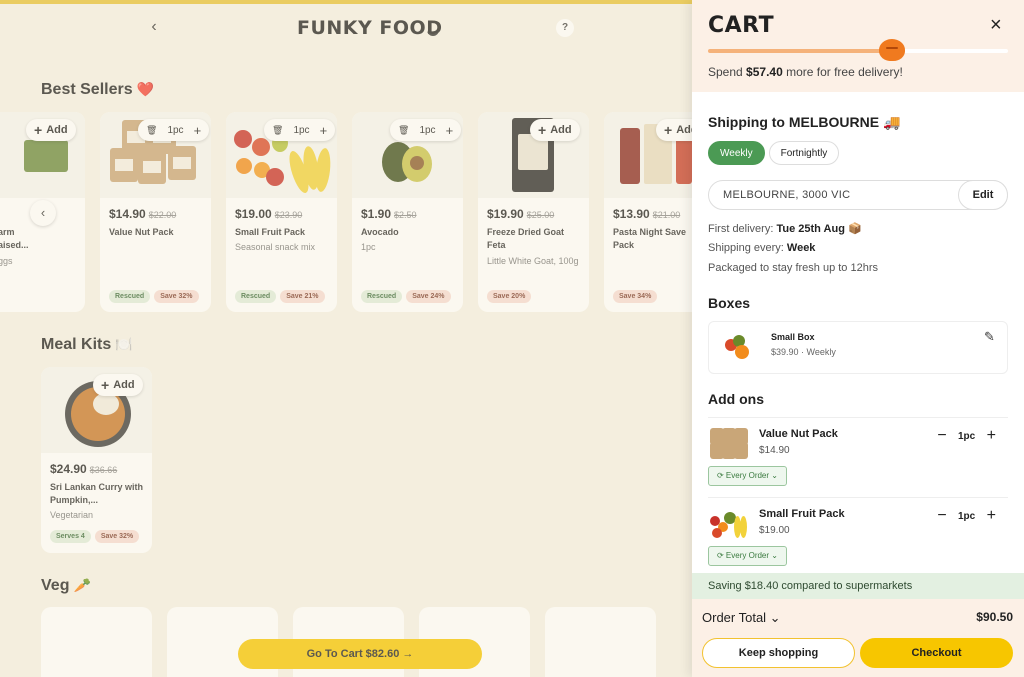 The width and height of the screenshot is (1024, 677). What do you see at coordinates (858, 195) in the screenshot?
I see `address-field: MELBOURNE, 3000 VIC Edit` at bounding box center [858, 195].